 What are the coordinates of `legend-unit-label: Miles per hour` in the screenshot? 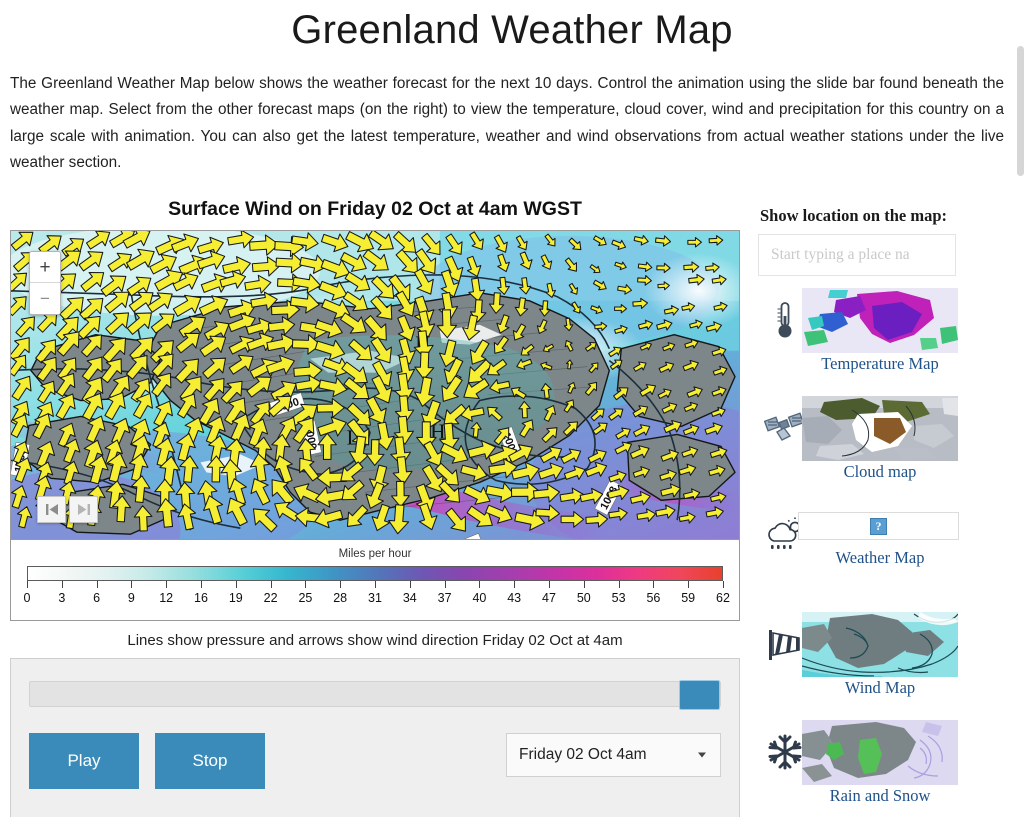 It's located at (375, 554).